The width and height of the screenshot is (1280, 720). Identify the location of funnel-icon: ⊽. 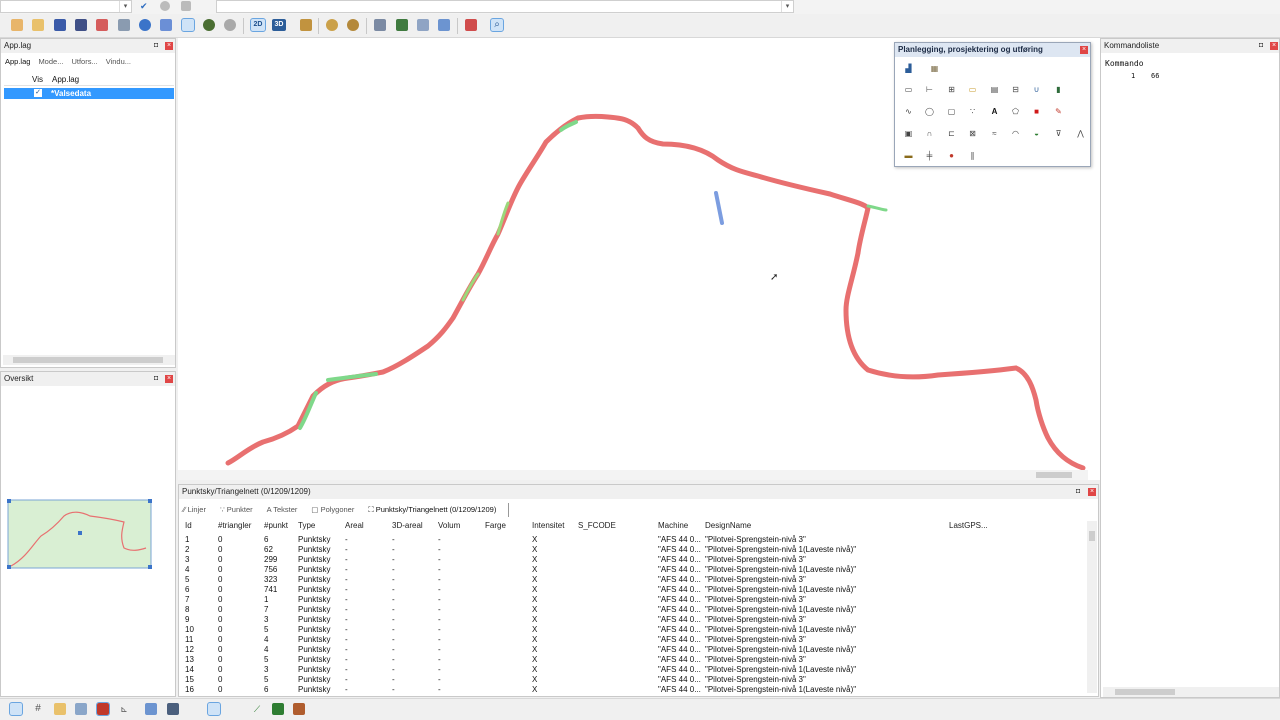
(1058, 134).